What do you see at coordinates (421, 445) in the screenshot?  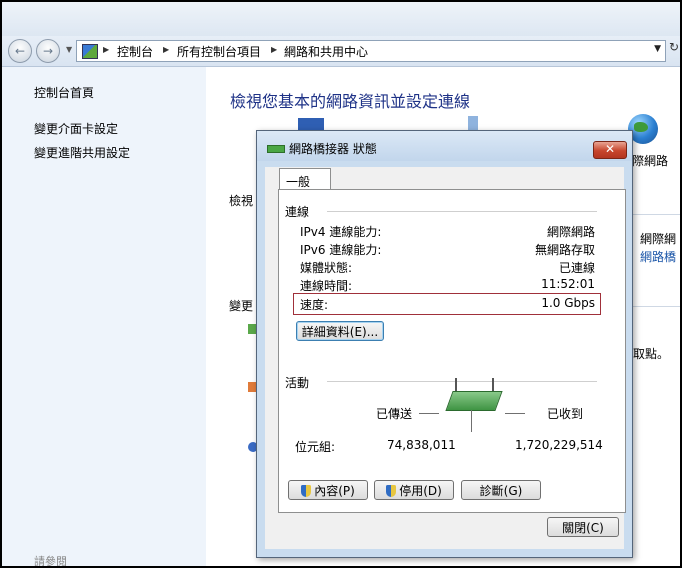 I see `sent-bytes-value: 74,838,011` at bounding box center [421, 445].